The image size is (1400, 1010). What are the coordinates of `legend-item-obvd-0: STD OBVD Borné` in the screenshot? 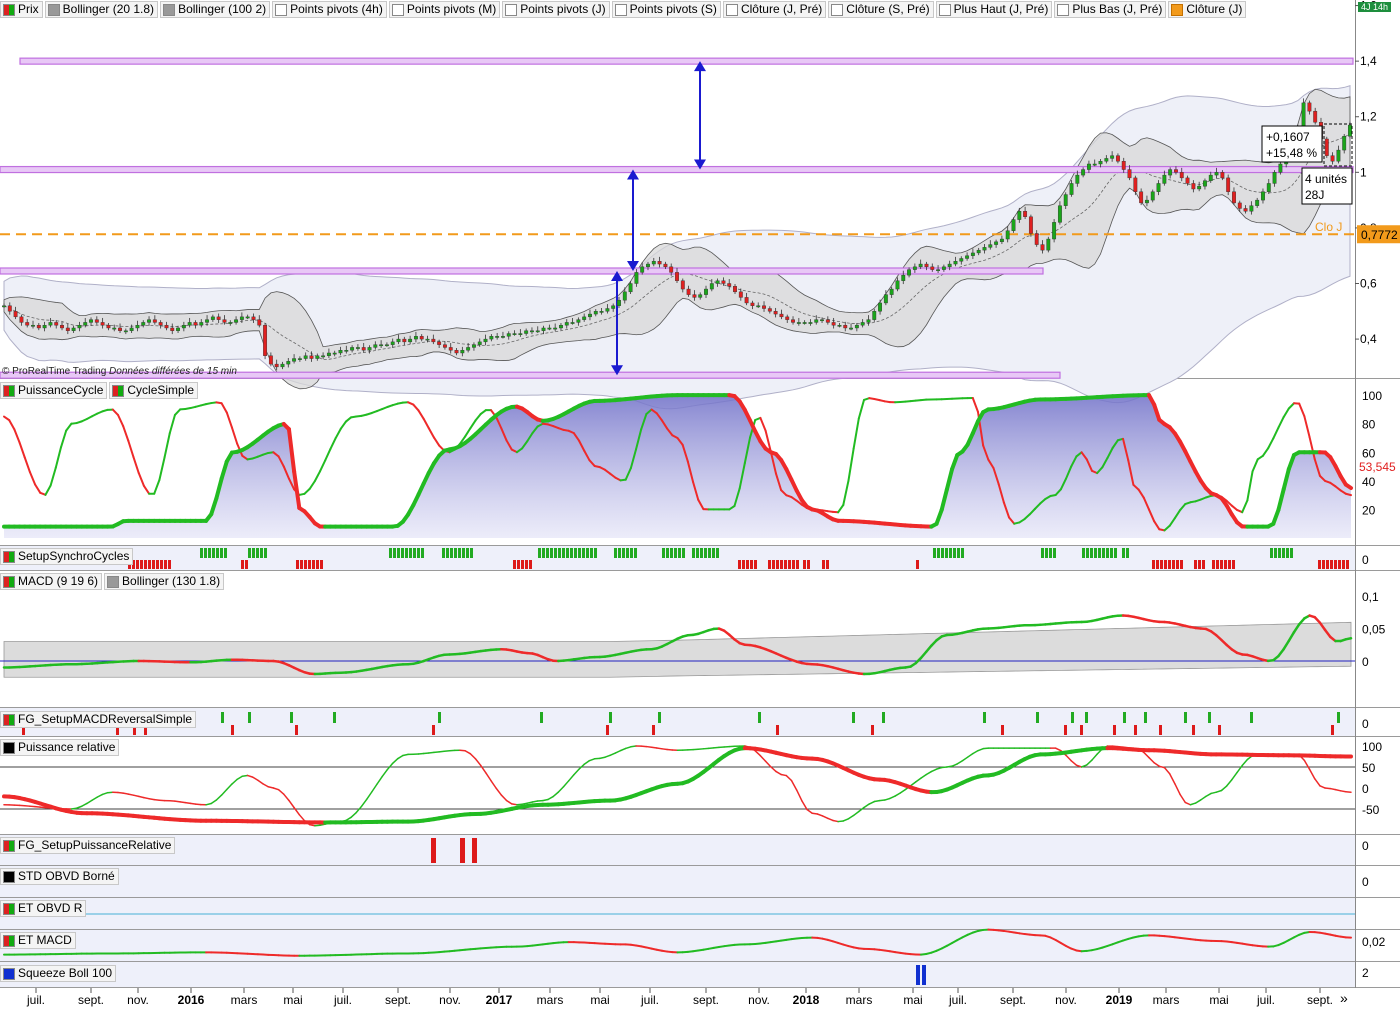 It's located at (59, 876).